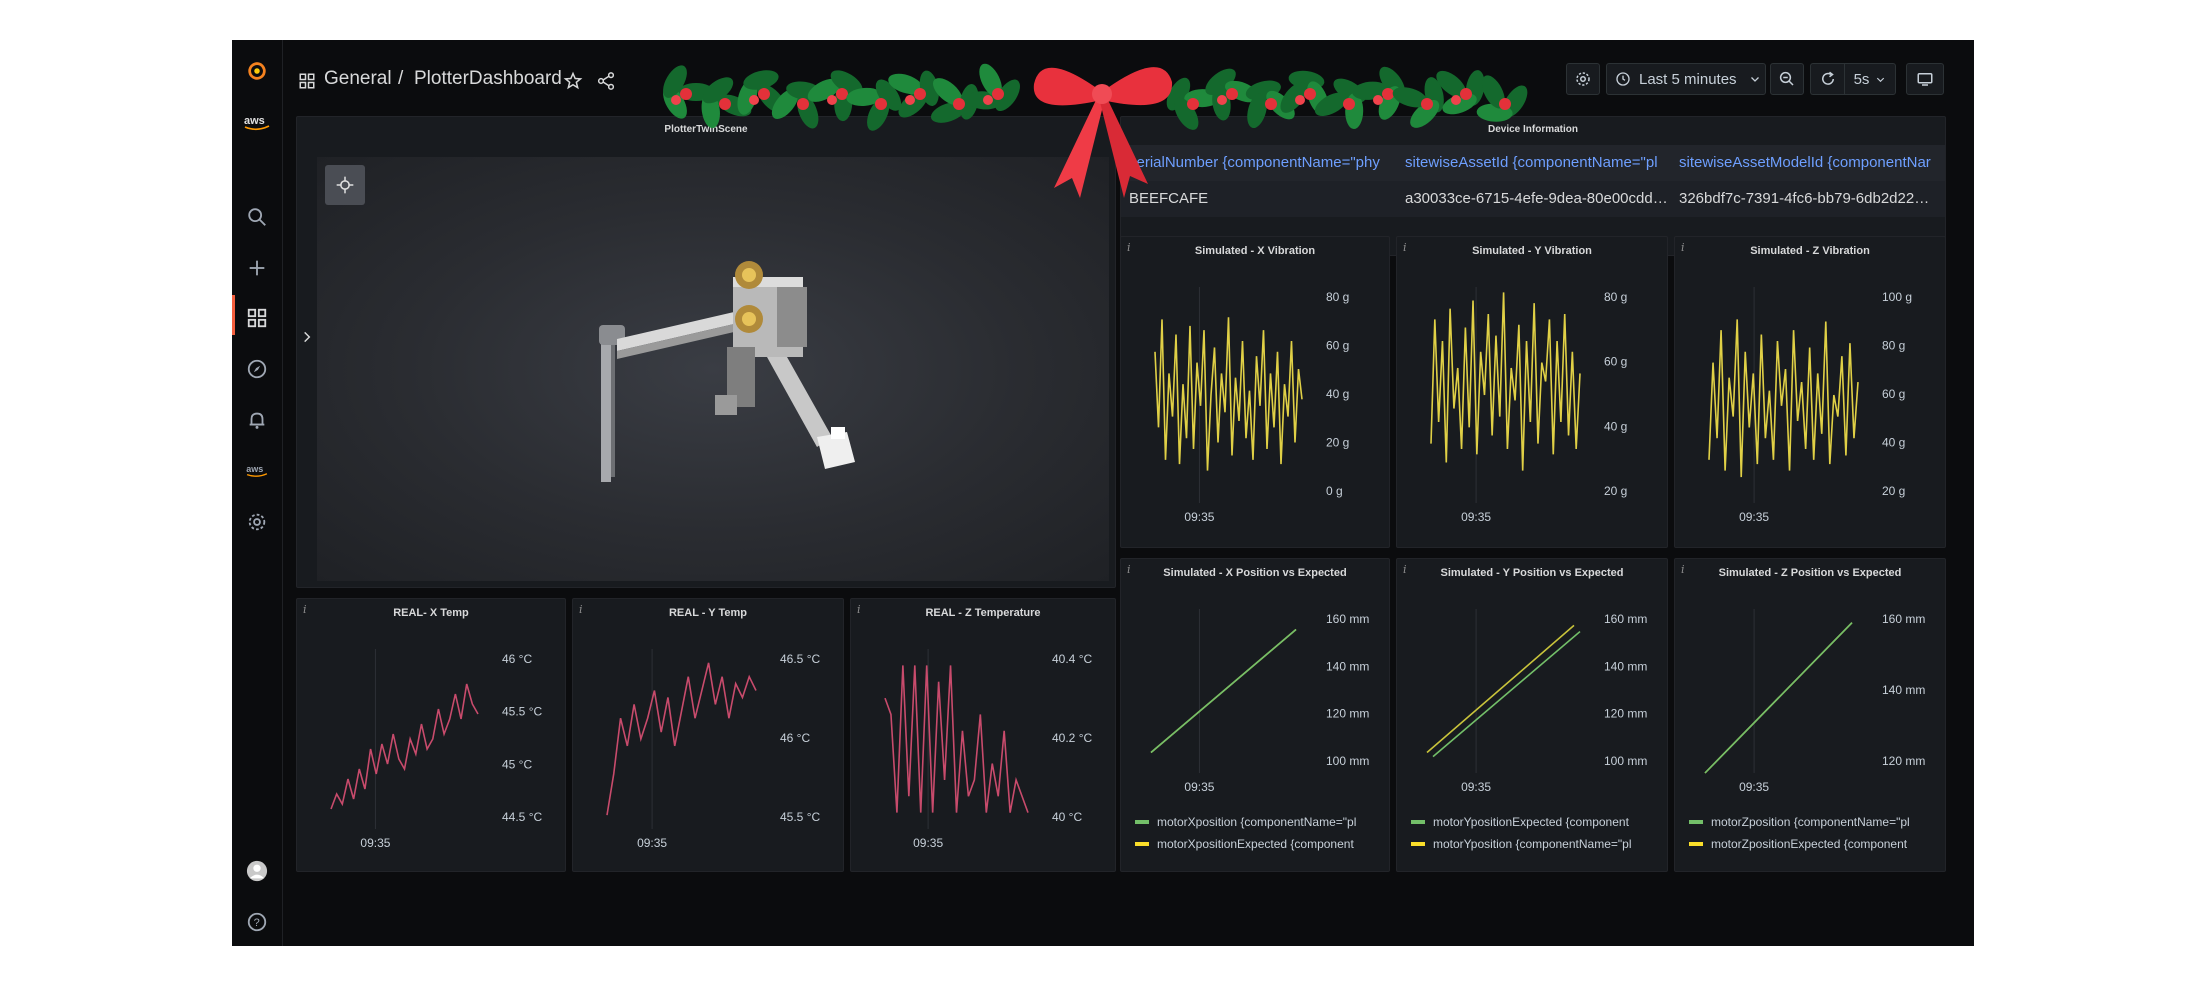 The width and height of the screenshot is (2200, 1000). I want to click on panel-title: Simulated - Z Position vs Expected, so click(1810, 573).